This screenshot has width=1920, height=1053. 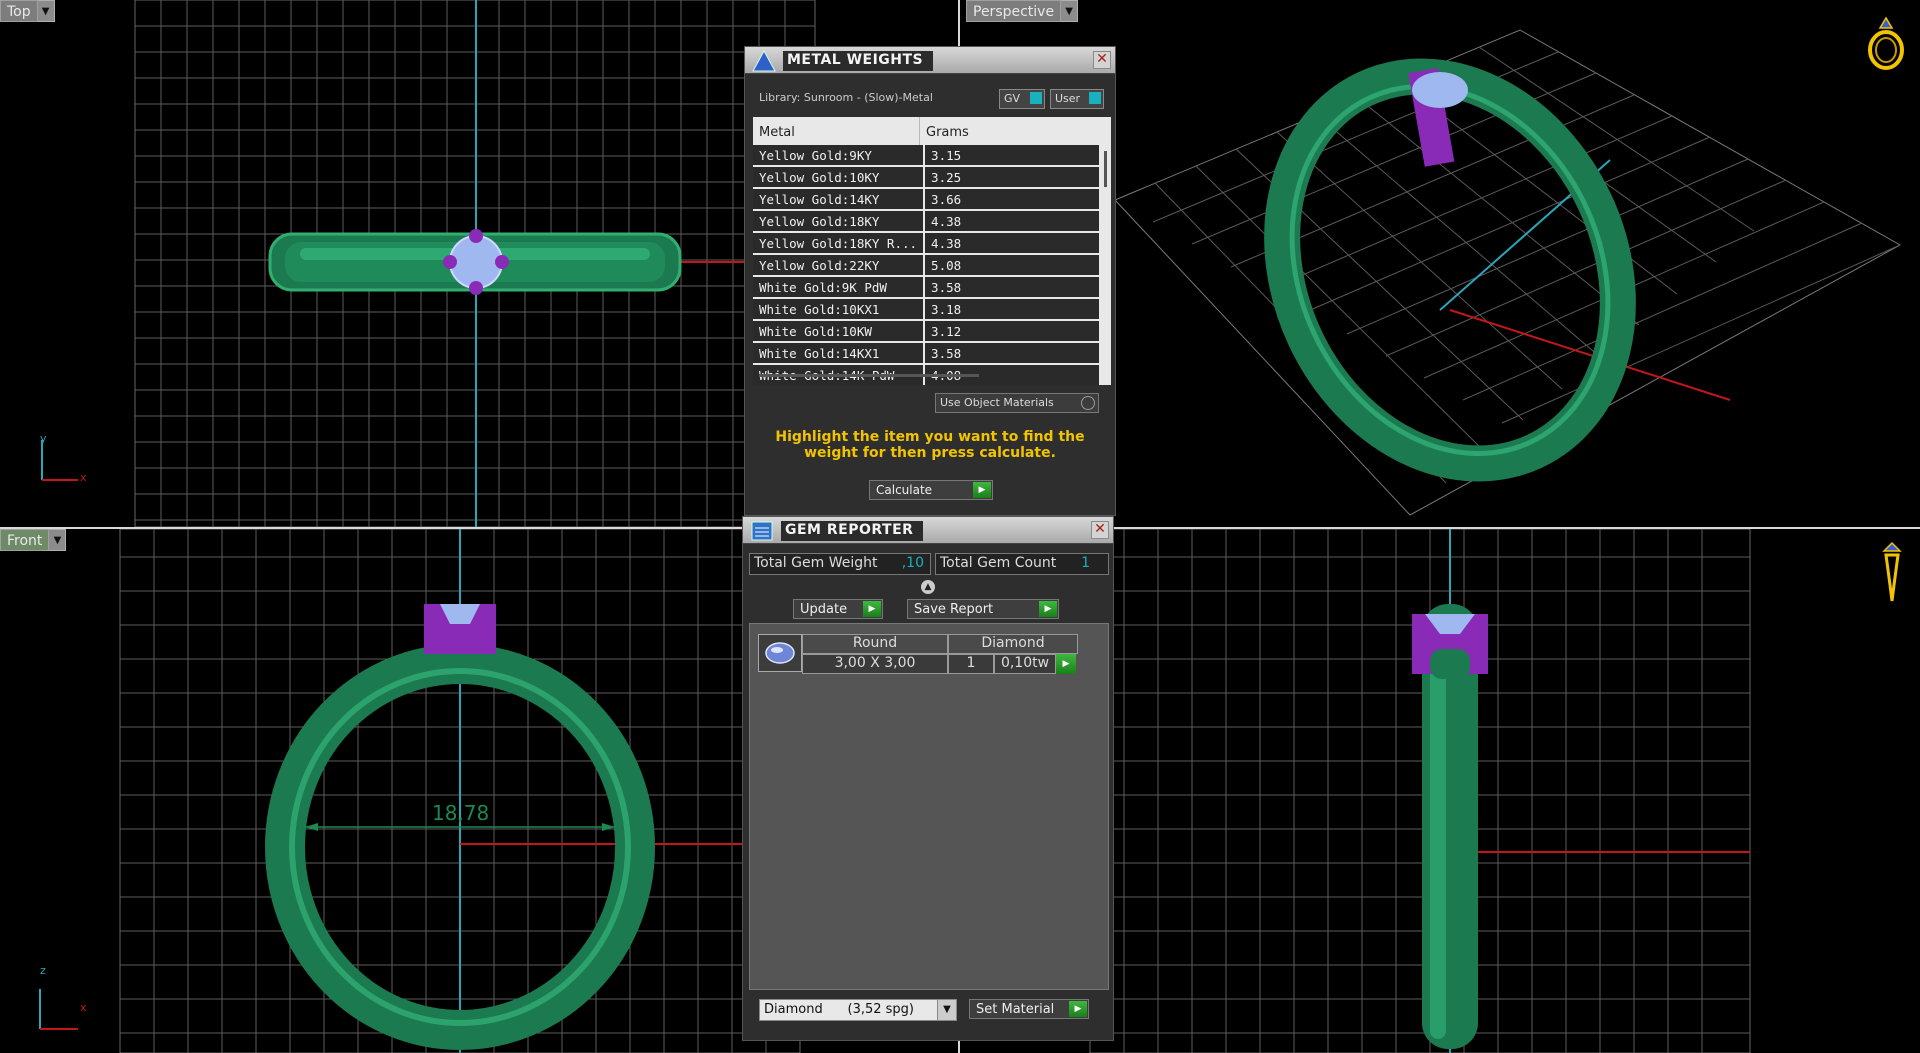 I want to click on total-count-field: Total Gem Count 1, so click(x=1022, y=564).